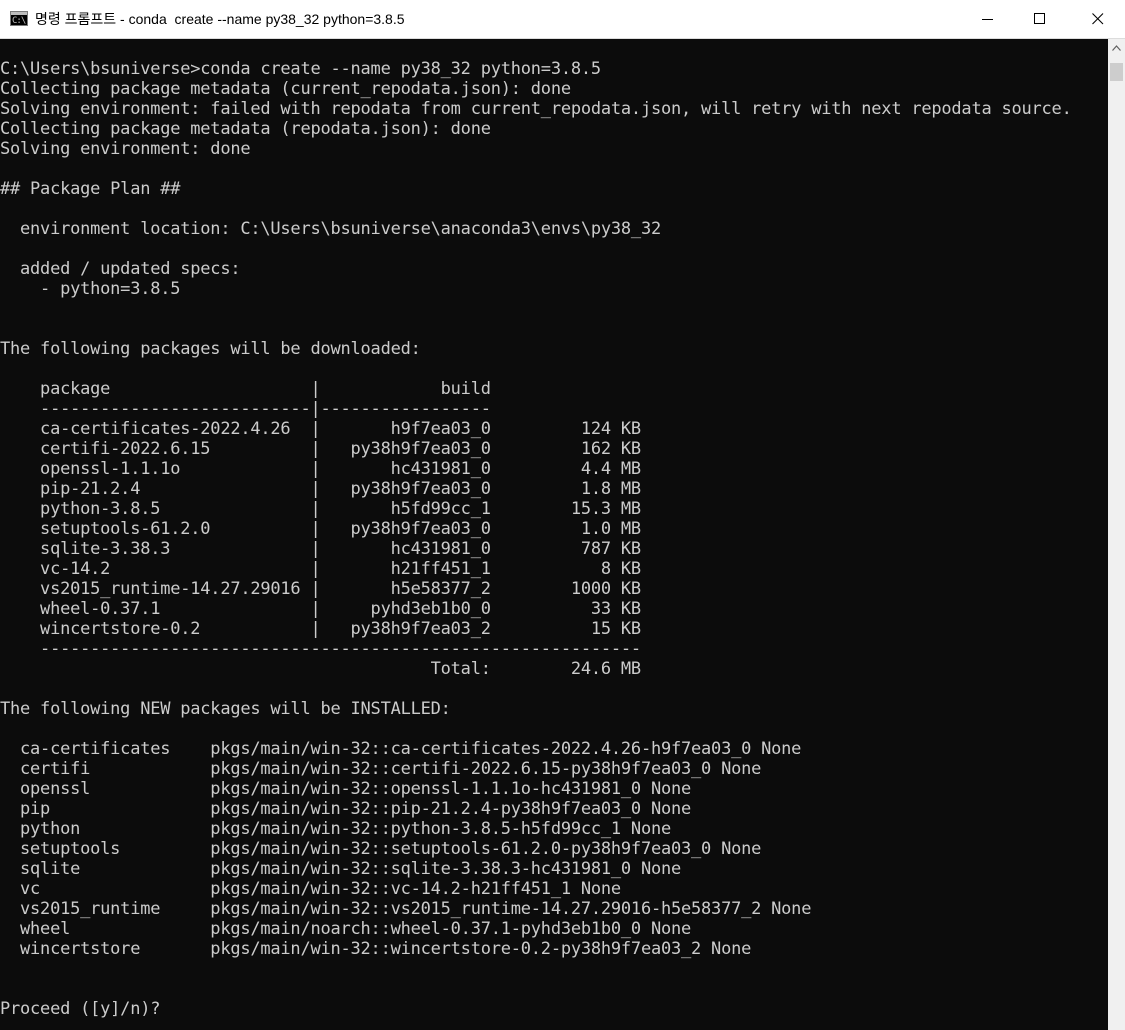 This screenshot has height=1030, width=1125. I want to click on console-line: Solving environment: done, so click(125, 149).